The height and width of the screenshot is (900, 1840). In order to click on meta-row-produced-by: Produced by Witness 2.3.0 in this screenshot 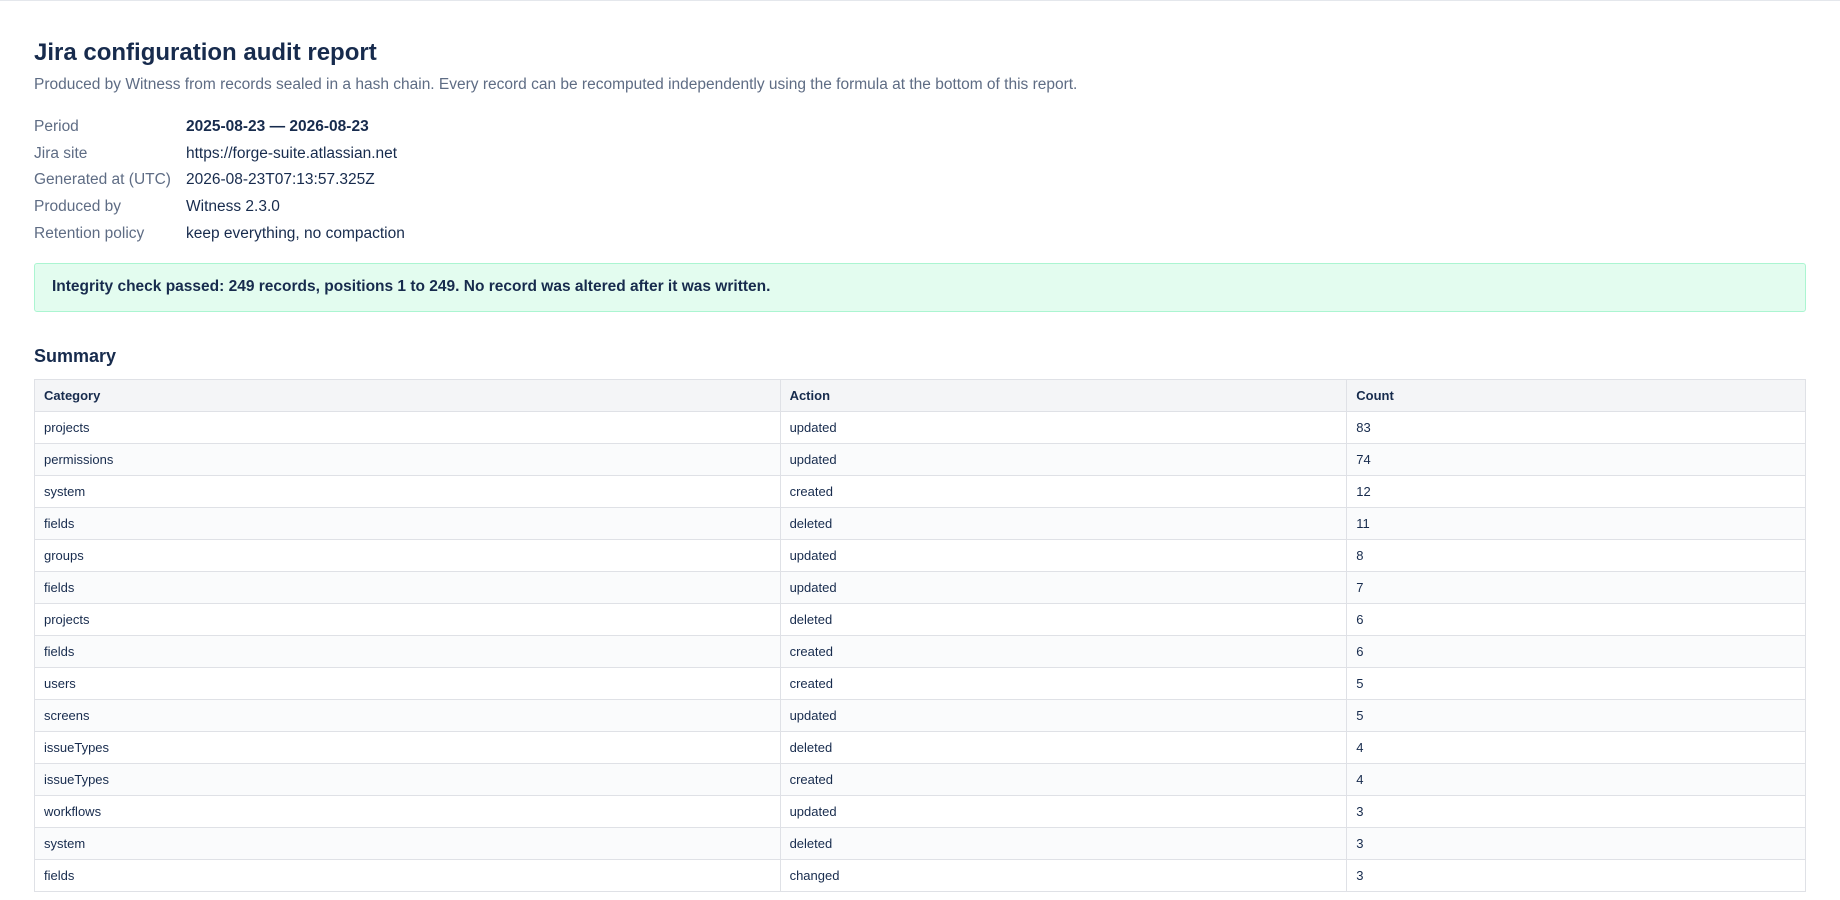, I will do `click(920, 207)`.